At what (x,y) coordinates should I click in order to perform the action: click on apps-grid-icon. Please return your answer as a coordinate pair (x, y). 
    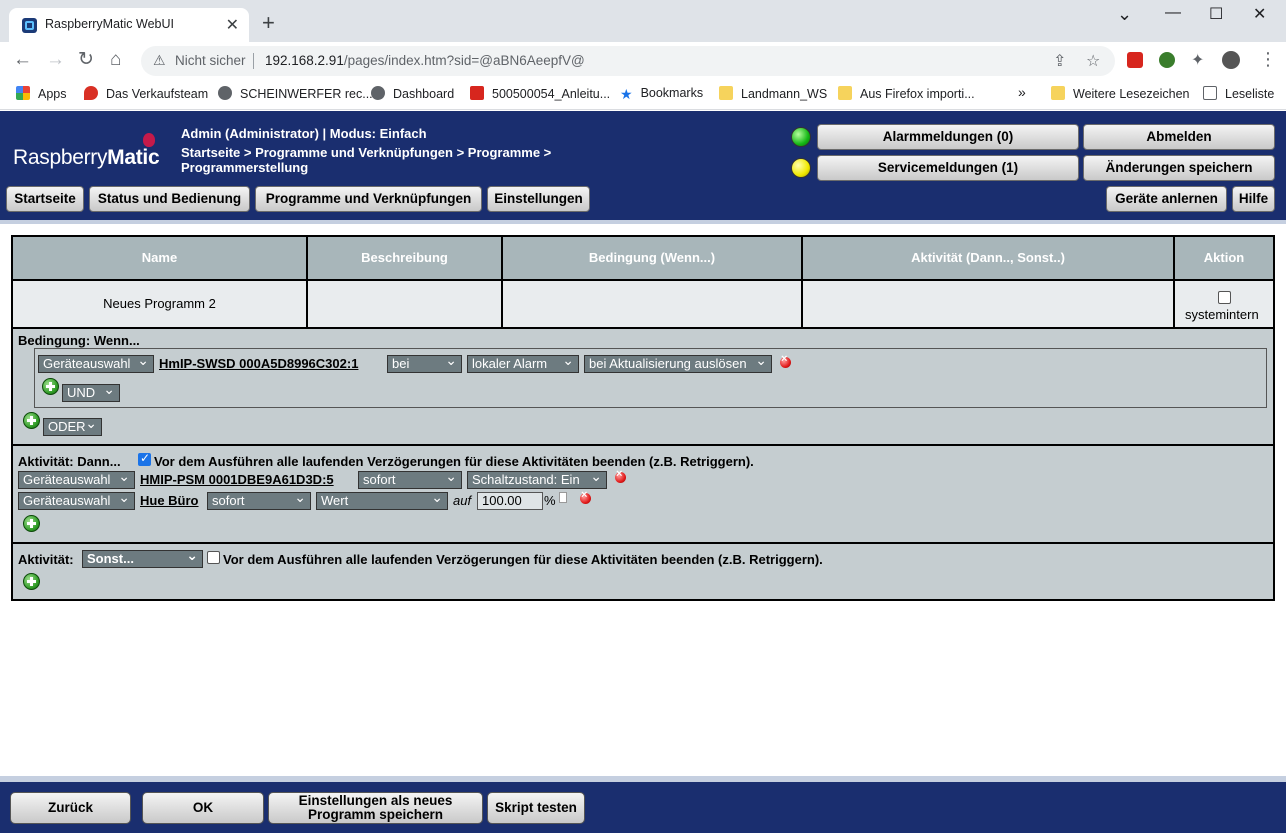
    Looking at the image, I should click on (23, 93).